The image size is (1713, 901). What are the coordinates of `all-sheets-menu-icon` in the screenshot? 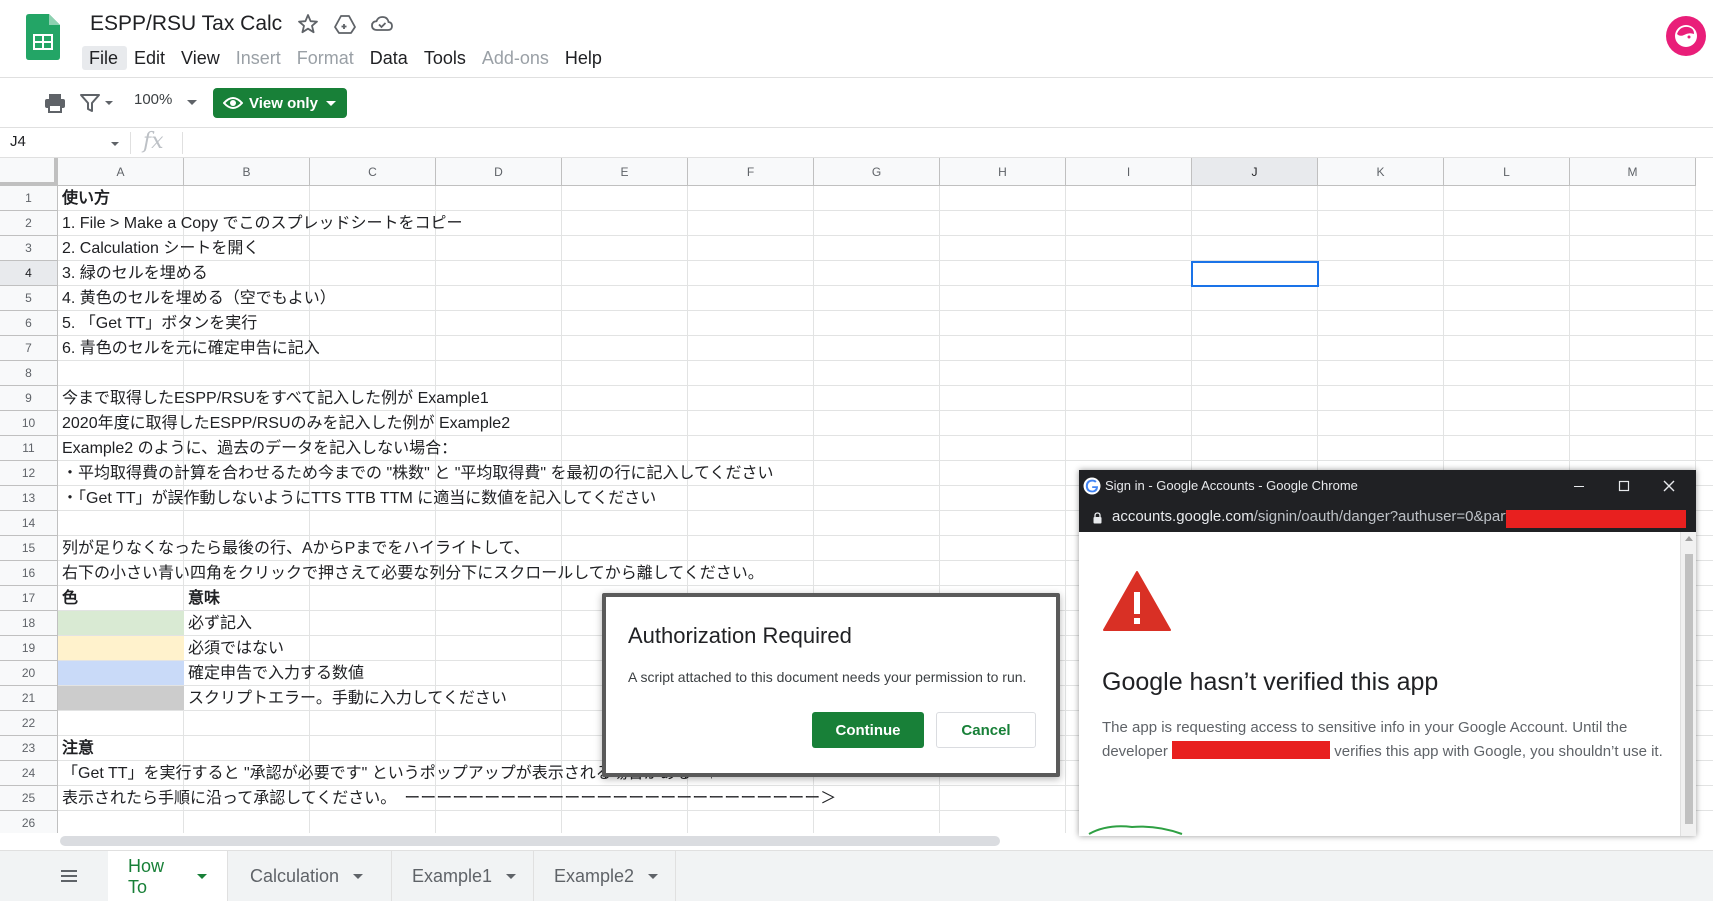 It's located at (69, 876).